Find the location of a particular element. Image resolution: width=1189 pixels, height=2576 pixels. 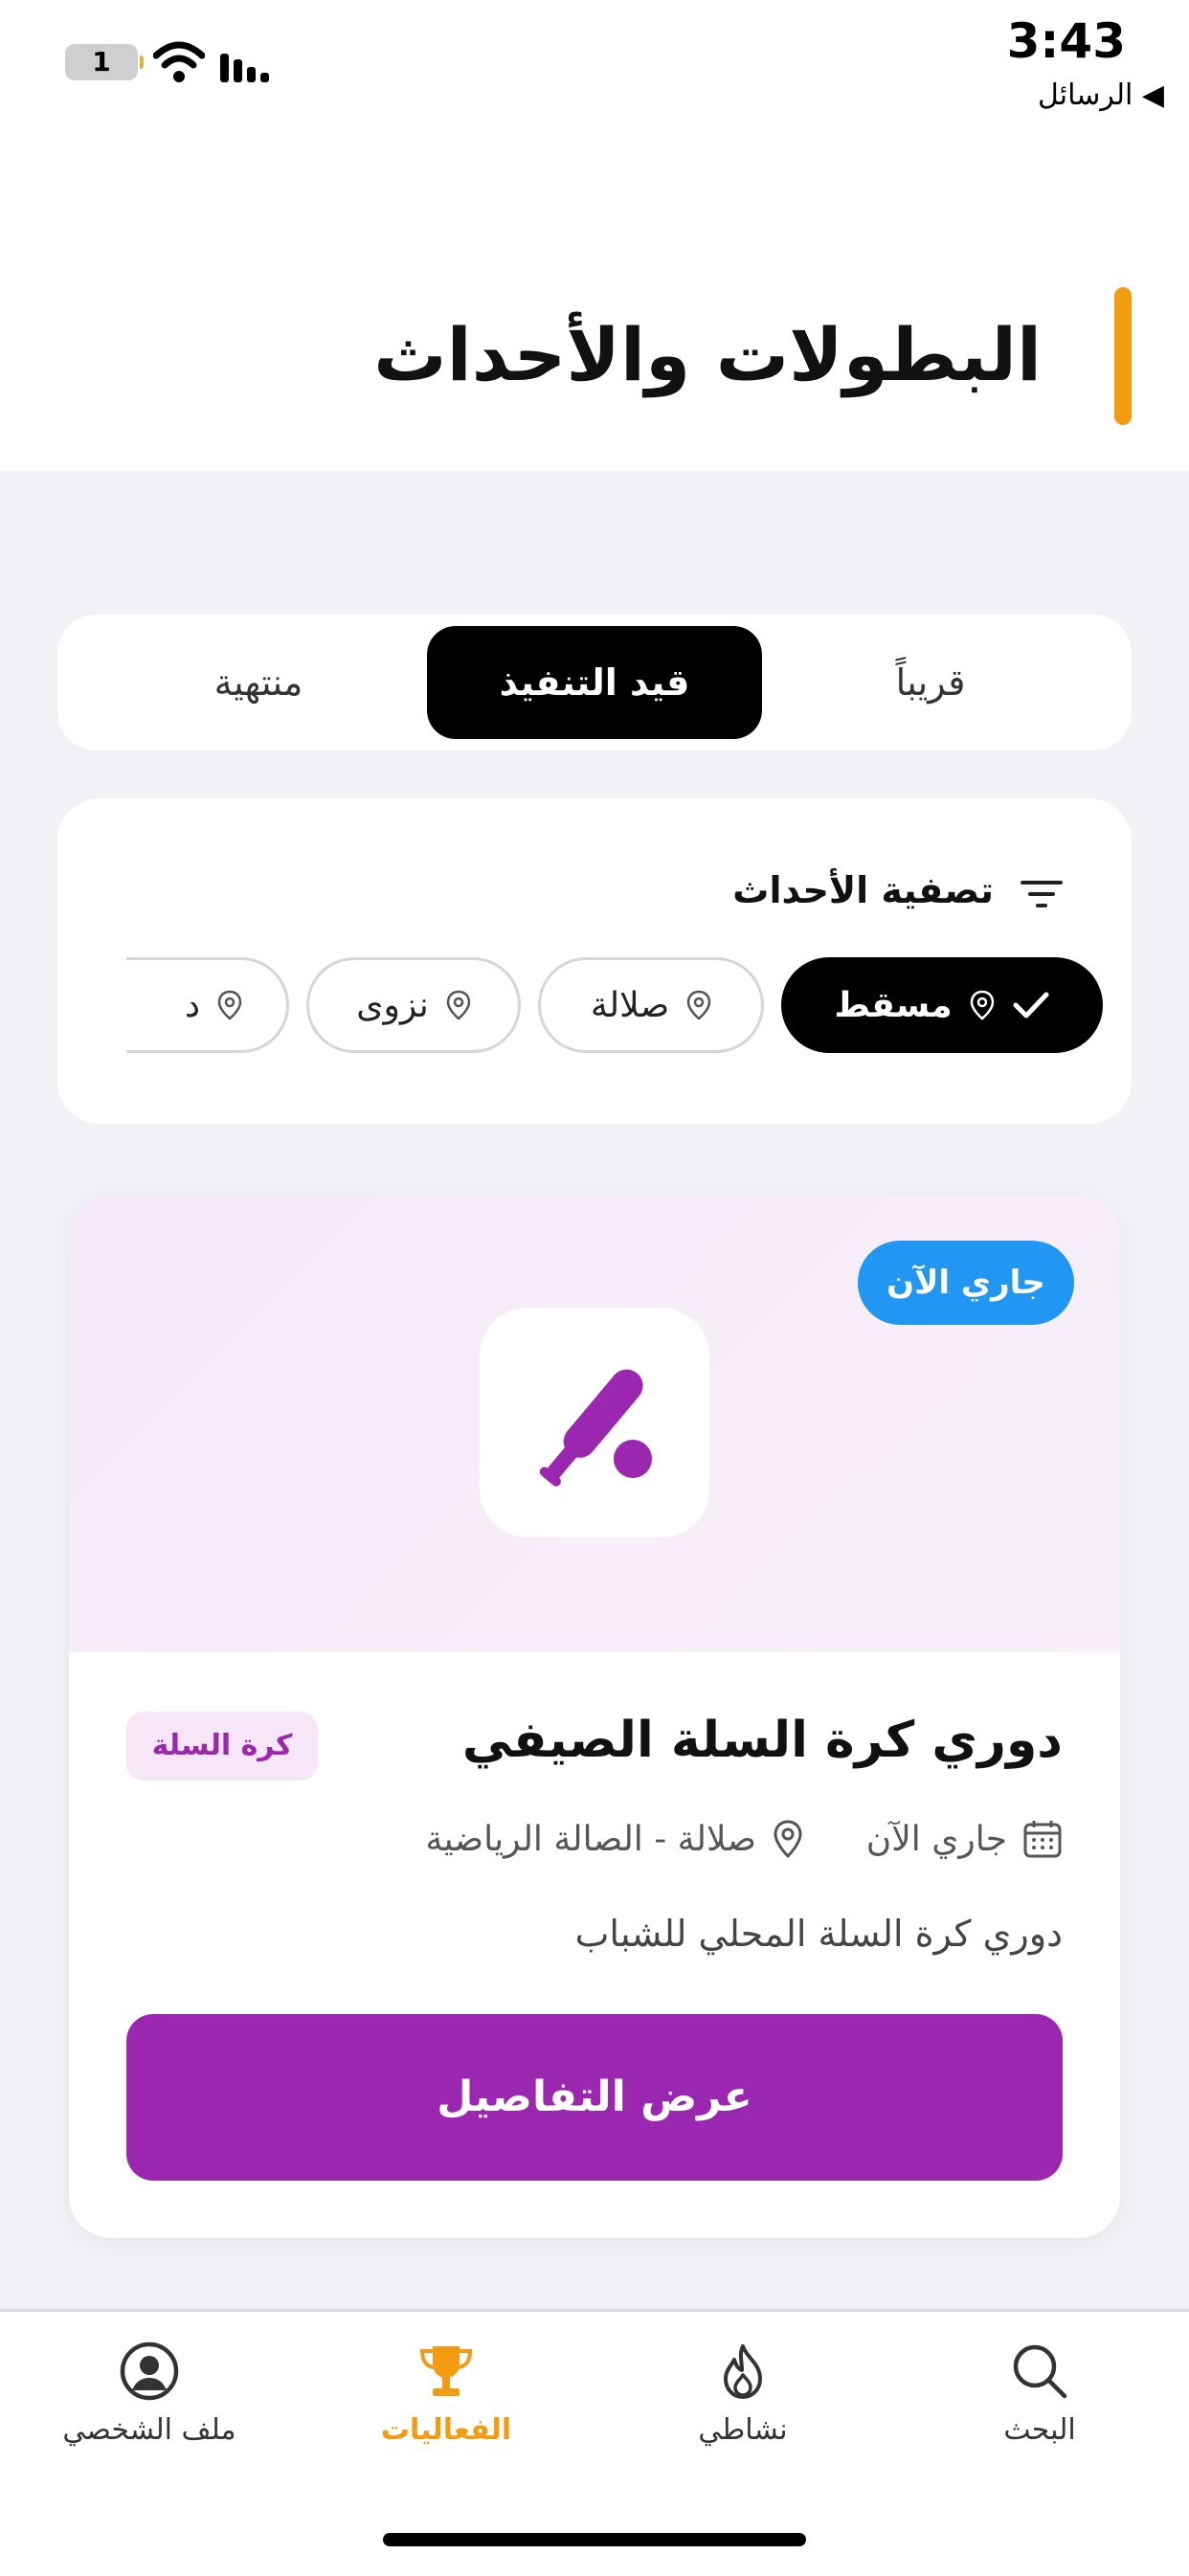

nav-profile-label: ملف الشخصي is located at coordinates (149, 2430).